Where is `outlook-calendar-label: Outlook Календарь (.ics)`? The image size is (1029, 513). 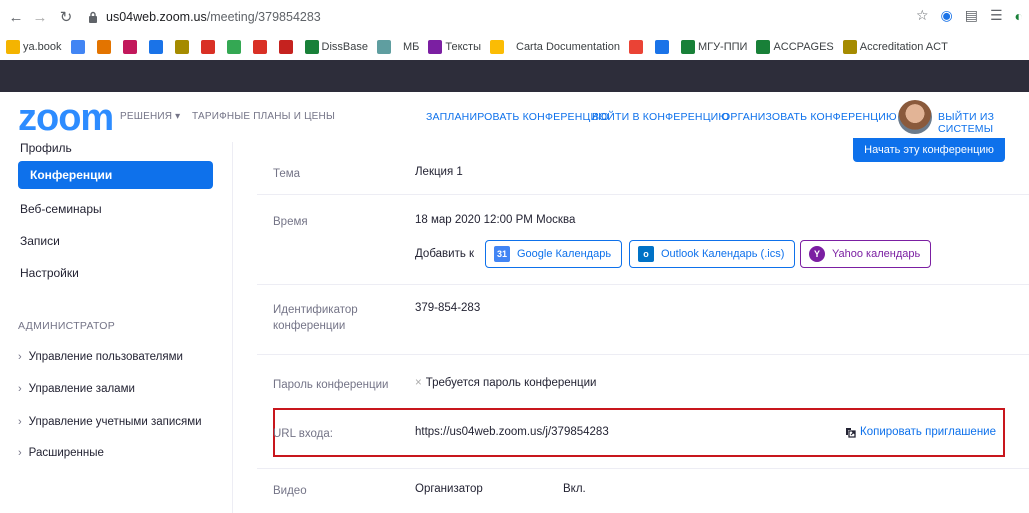
outlook-calendar-label: Outlook Календарь (.ics) is located at coordinates (723, 254).